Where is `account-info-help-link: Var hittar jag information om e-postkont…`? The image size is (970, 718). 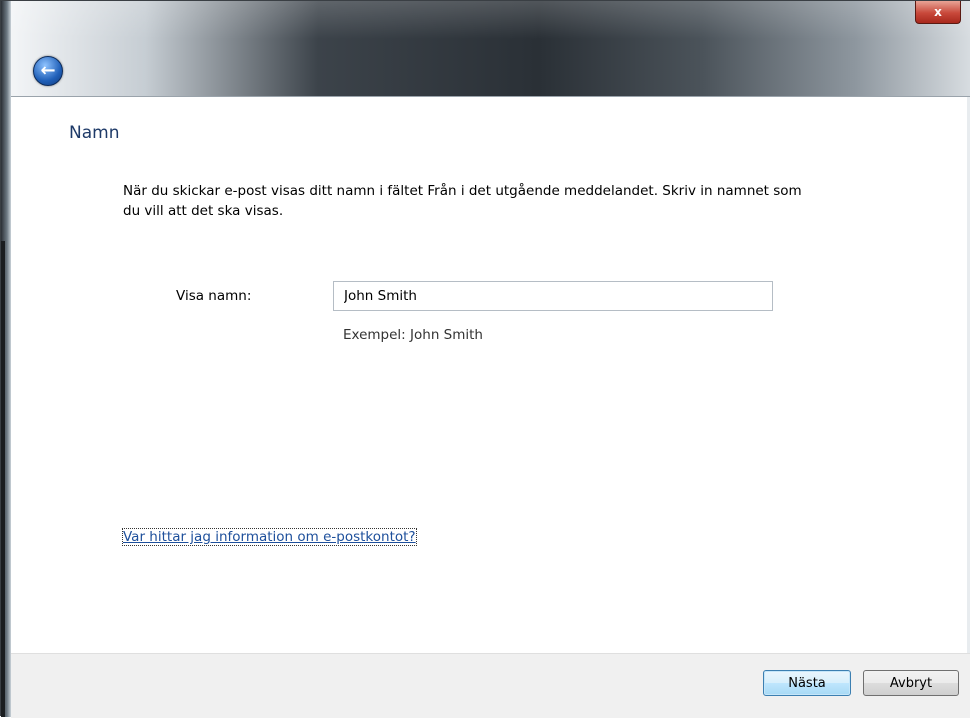 account-info-help-link: Var hittar jag information om e-postkont… is located at coordinates (269, 537).